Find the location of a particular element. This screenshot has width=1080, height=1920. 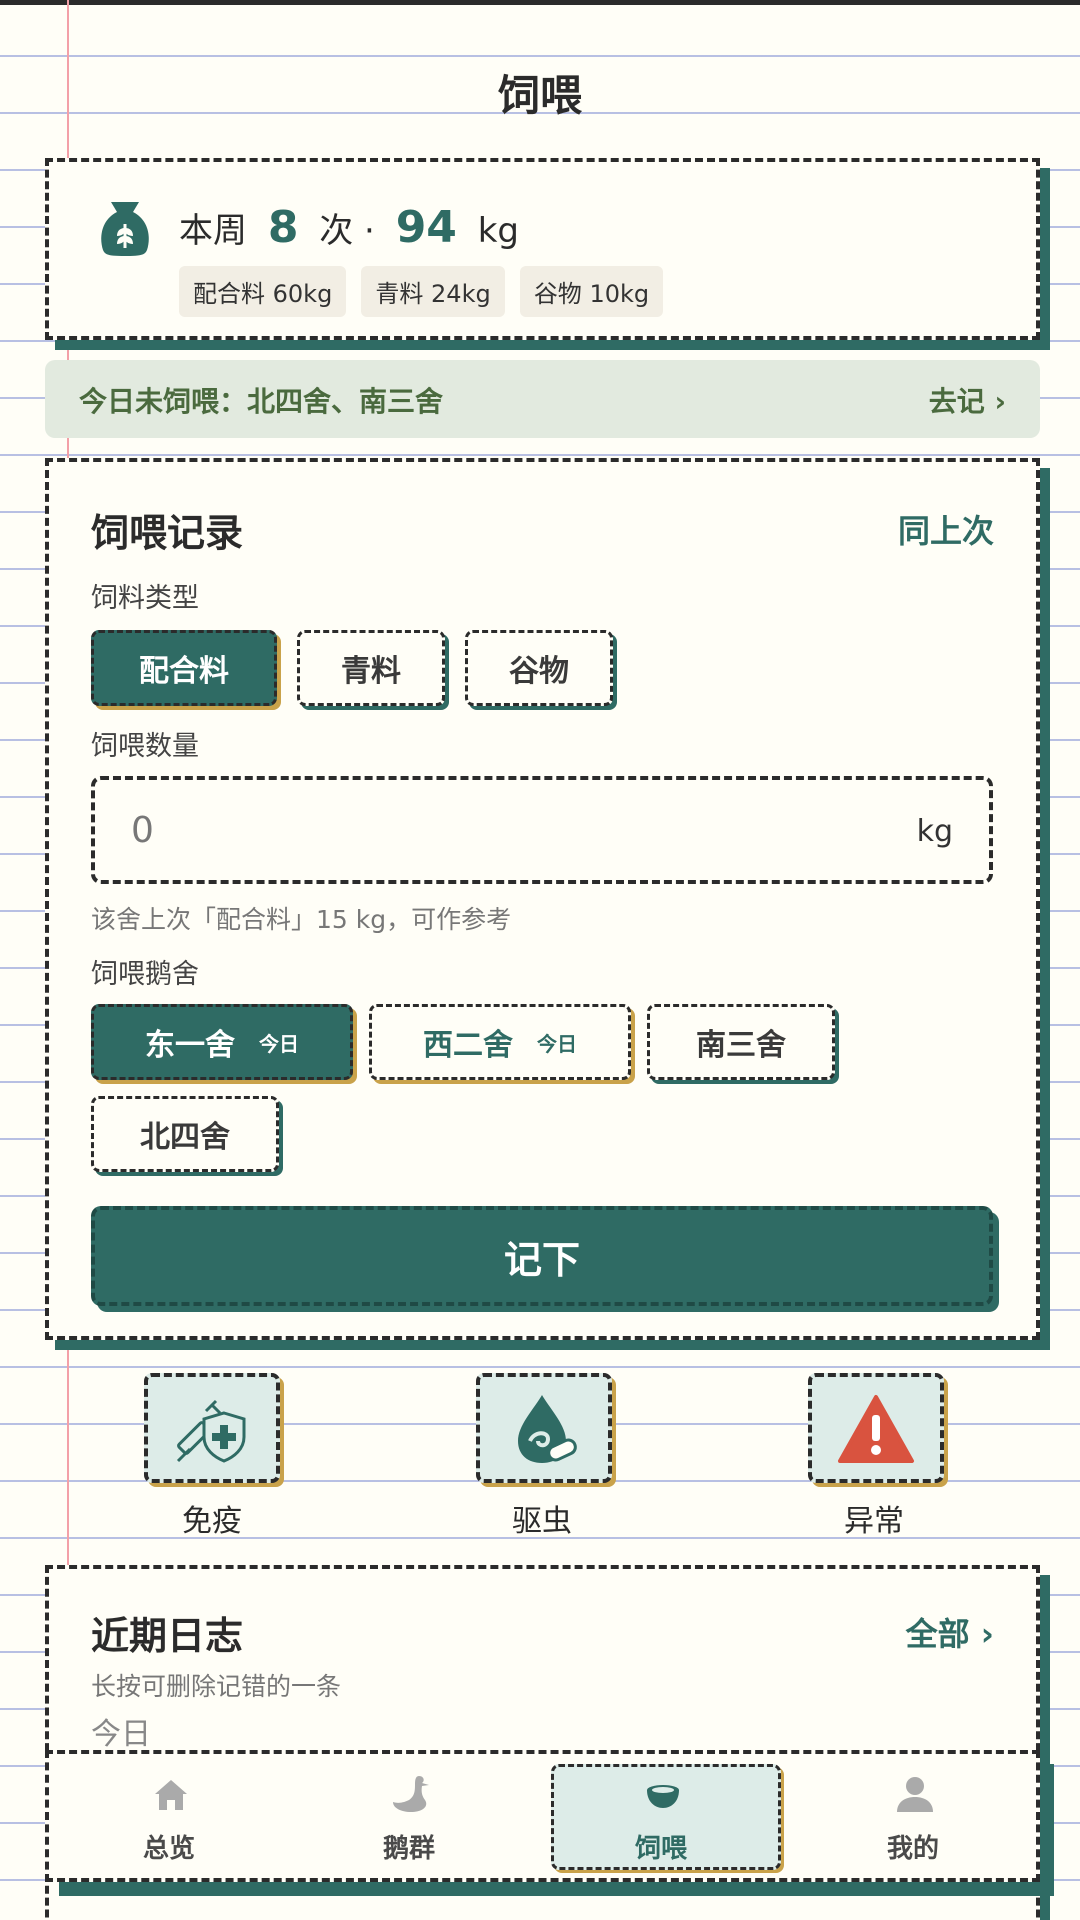

nav-profile: 我的 is located at coordinates (913, 1816).